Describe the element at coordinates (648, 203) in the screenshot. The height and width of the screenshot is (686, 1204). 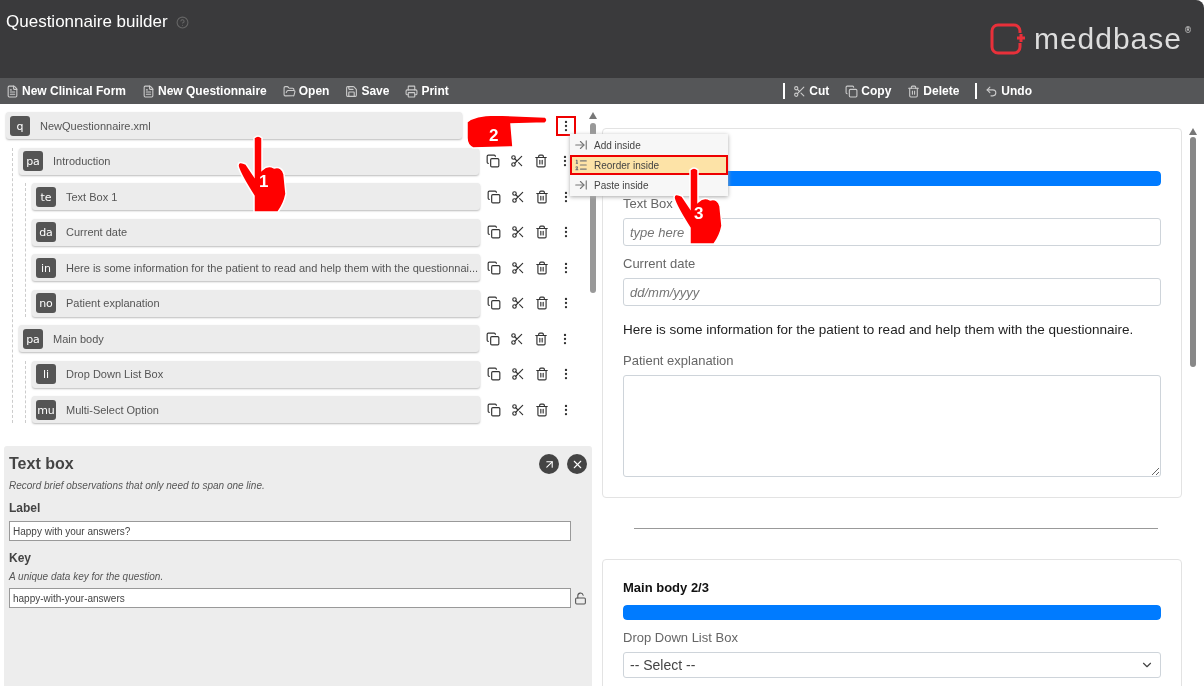
I see `question-label: Text Box` at that location.